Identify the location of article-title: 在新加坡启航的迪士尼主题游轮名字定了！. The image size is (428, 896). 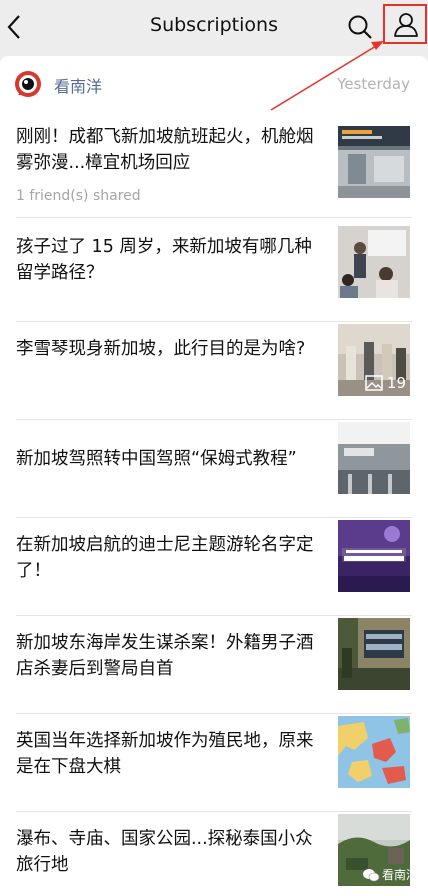
(165, 558).